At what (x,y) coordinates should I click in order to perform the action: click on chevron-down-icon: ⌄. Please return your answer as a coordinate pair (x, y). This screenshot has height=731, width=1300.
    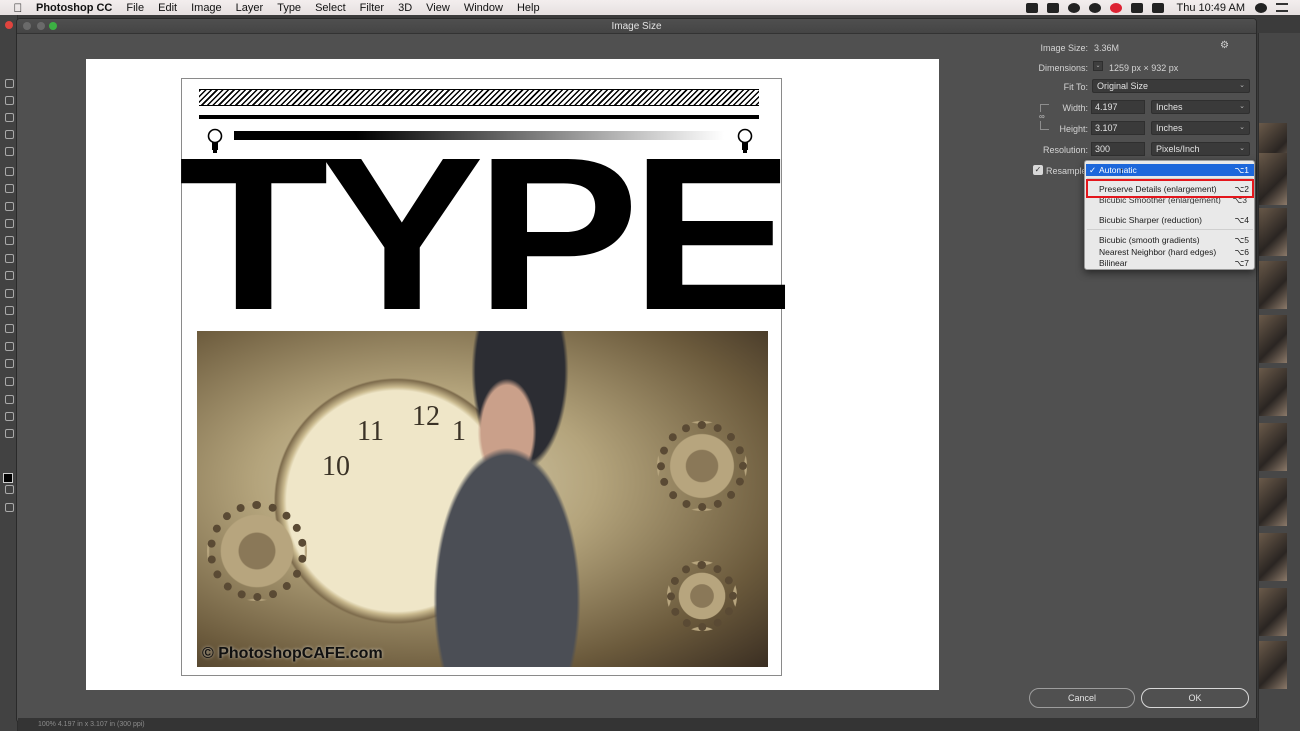
    Looking at the image, I should click on (1242, 106).